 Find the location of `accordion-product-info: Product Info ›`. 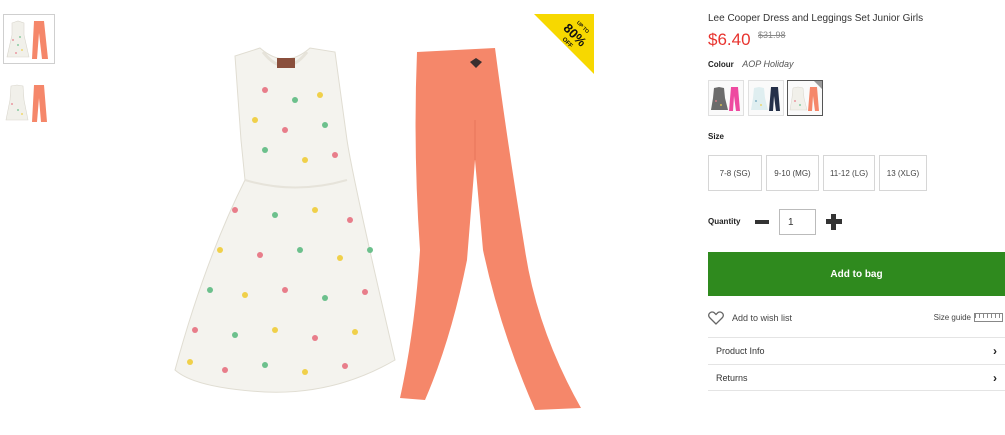

accordion-product-info: Product Info › is located at coordinates (856, 350).